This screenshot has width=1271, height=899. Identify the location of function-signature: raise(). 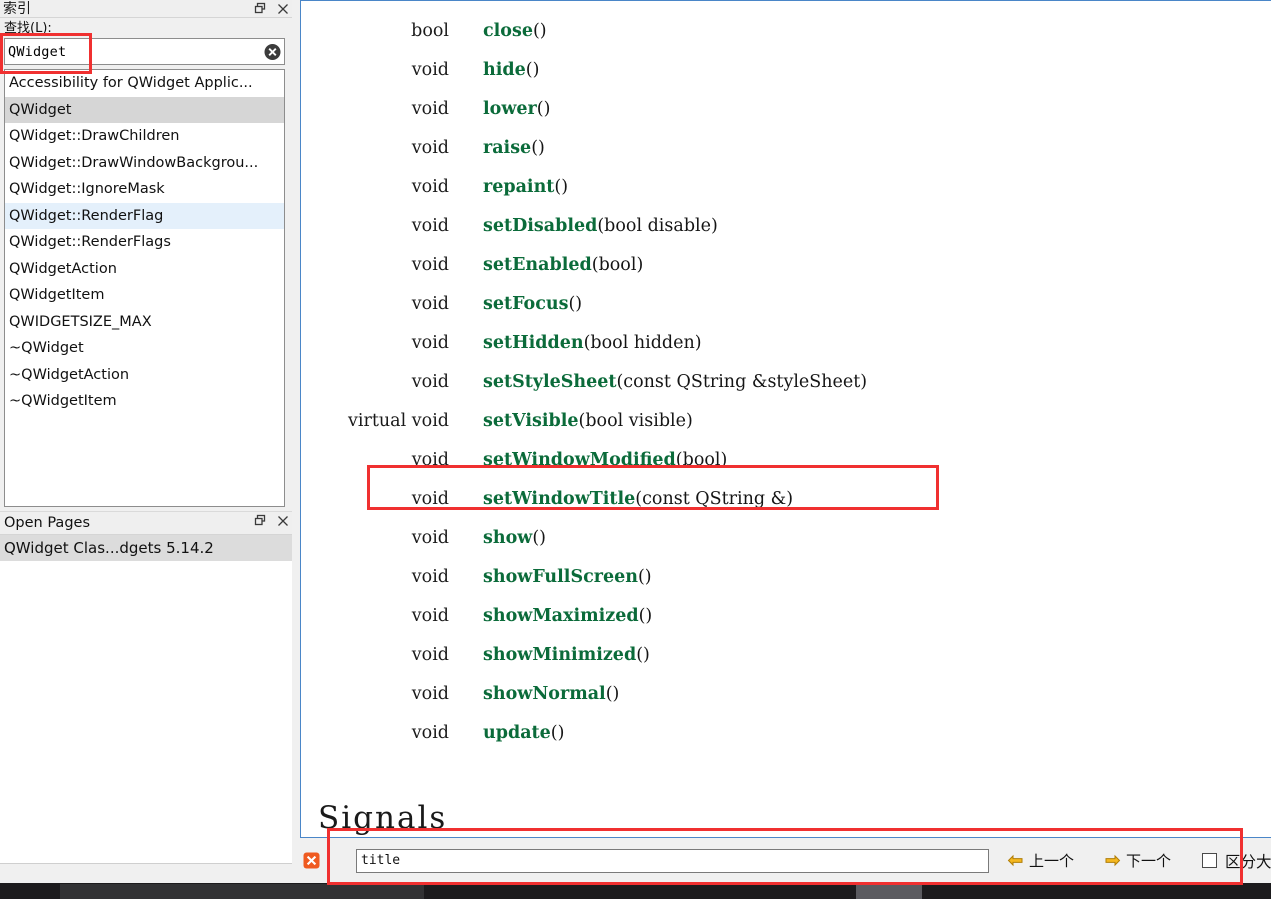
(497, 148).